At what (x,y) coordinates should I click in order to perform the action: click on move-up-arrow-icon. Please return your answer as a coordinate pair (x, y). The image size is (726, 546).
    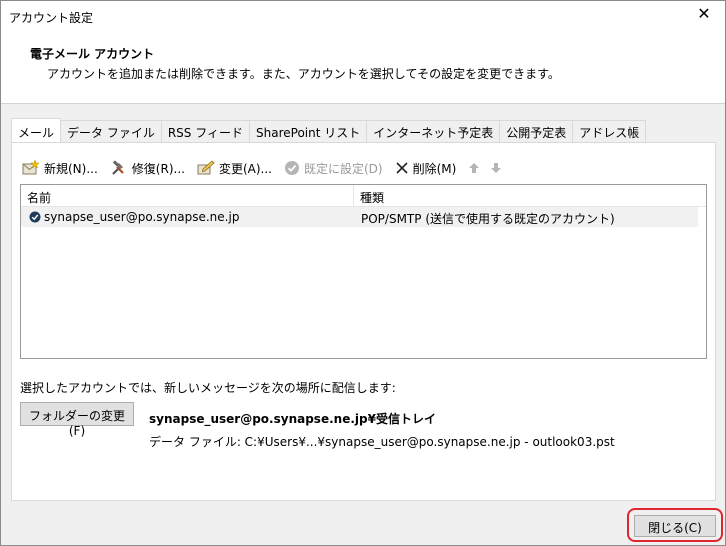
    Looking at the image, I should click on (474, 168).